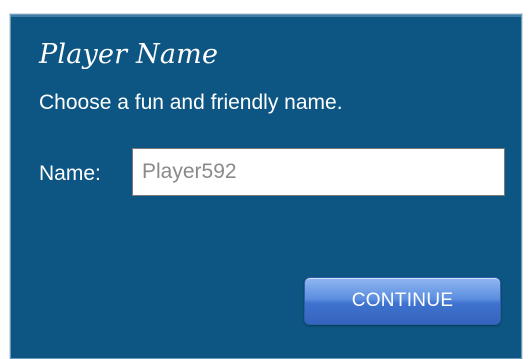  I want to click on name-input, so click(318, 172).